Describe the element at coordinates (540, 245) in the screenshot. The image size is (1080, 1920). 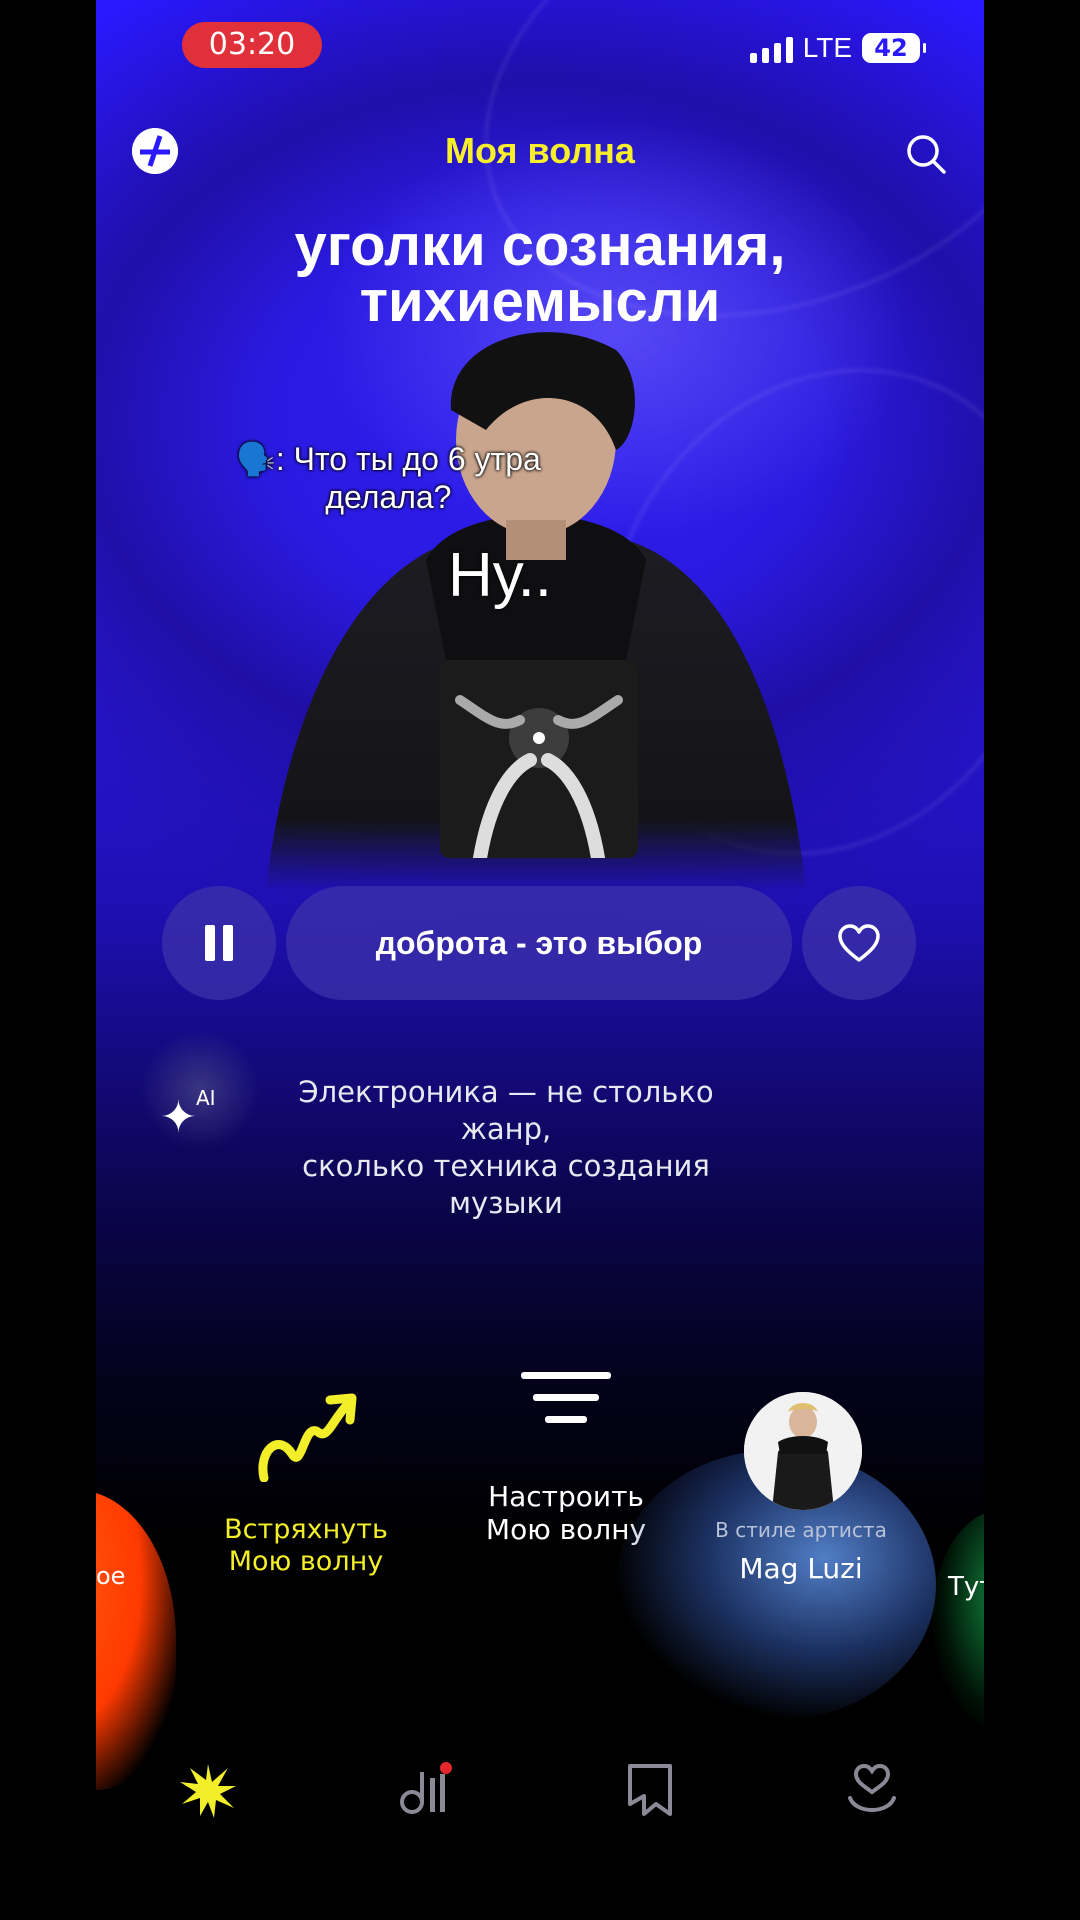
I see `track-title-line: уголки сознания,` at that location.